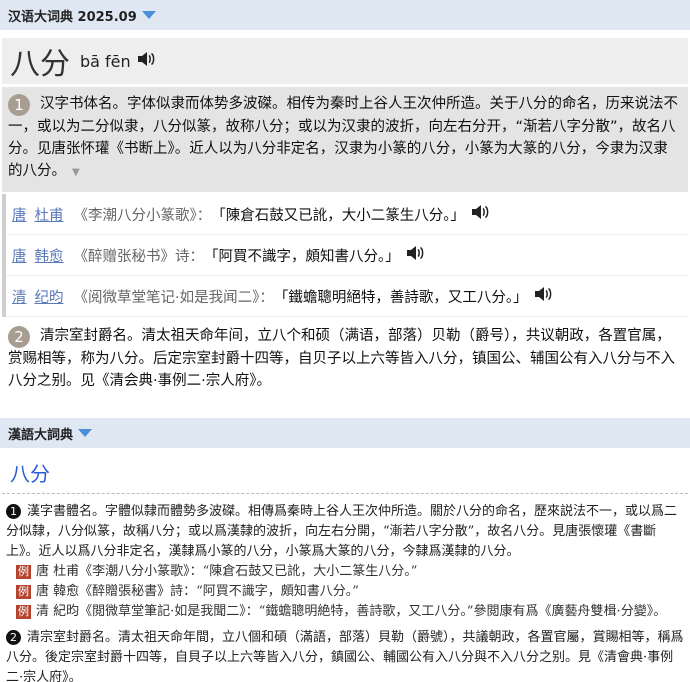 The image size is (690, 682). I want to click on dict1-header: 汉语大词典 2025.09, so click(345, 15).